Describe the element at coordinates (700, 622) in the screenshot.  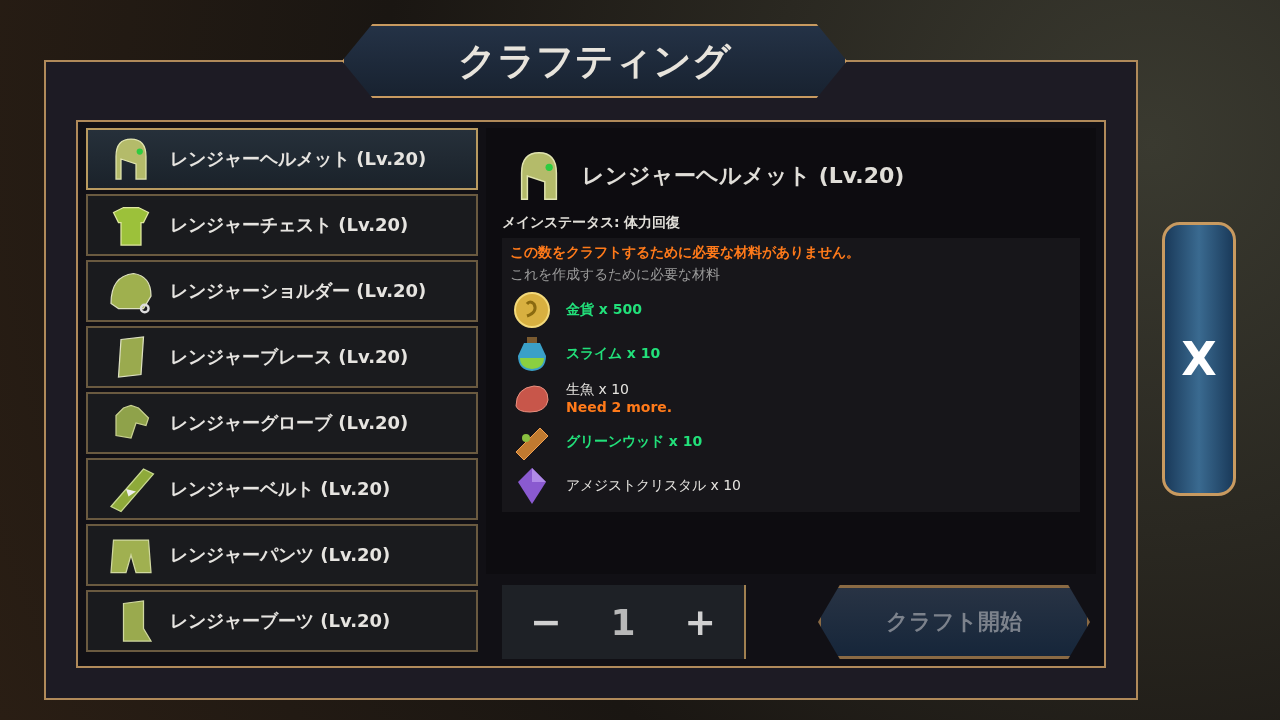
I see `increase-button: +` at that location.